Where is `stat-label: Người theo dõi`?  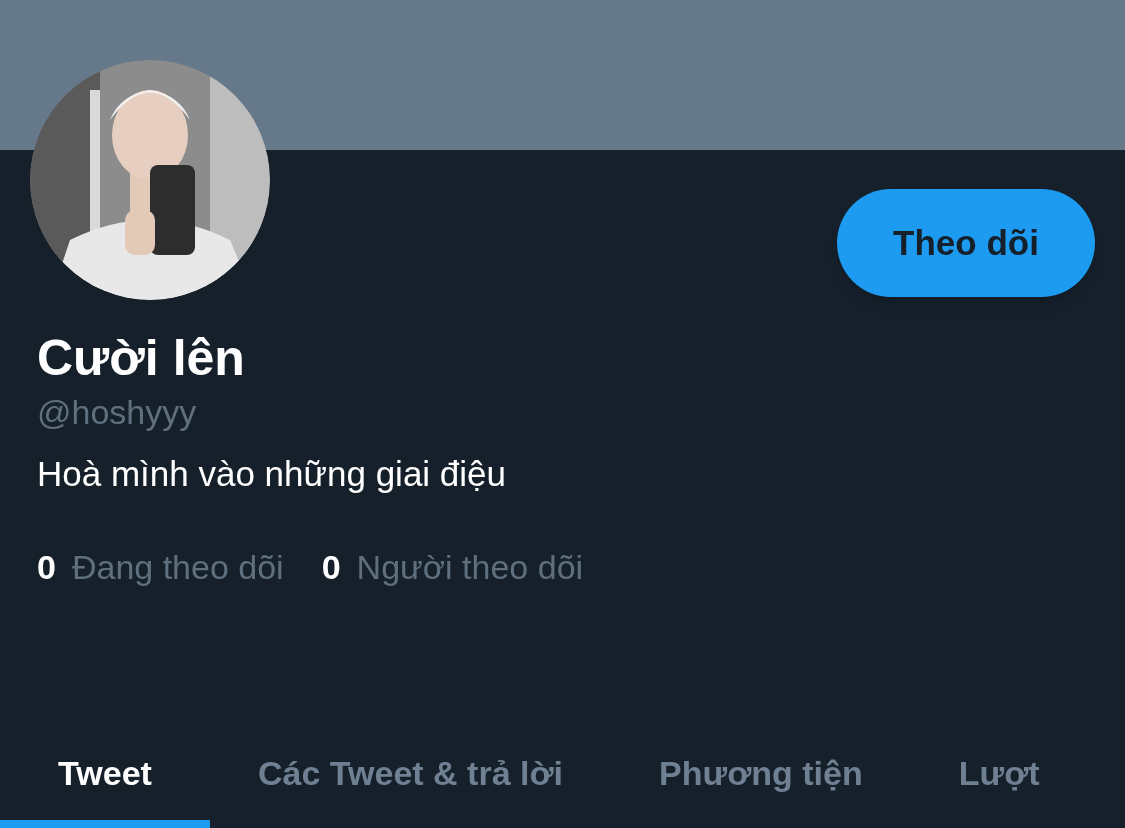 stat-label: Người theo dõi is located at coordinates (470, 567).